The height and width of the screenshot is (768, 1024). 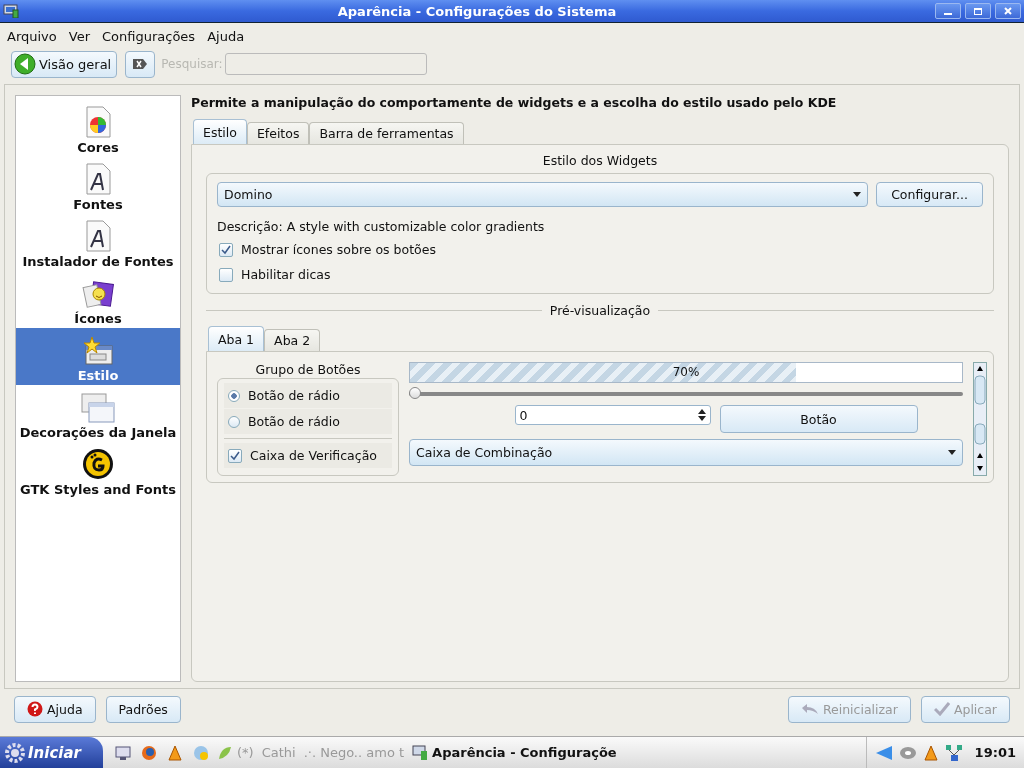 What do you see at coordinates (883, 752) in the screenshot?
I see `triangle-icon` at bounding box center [883, 752].